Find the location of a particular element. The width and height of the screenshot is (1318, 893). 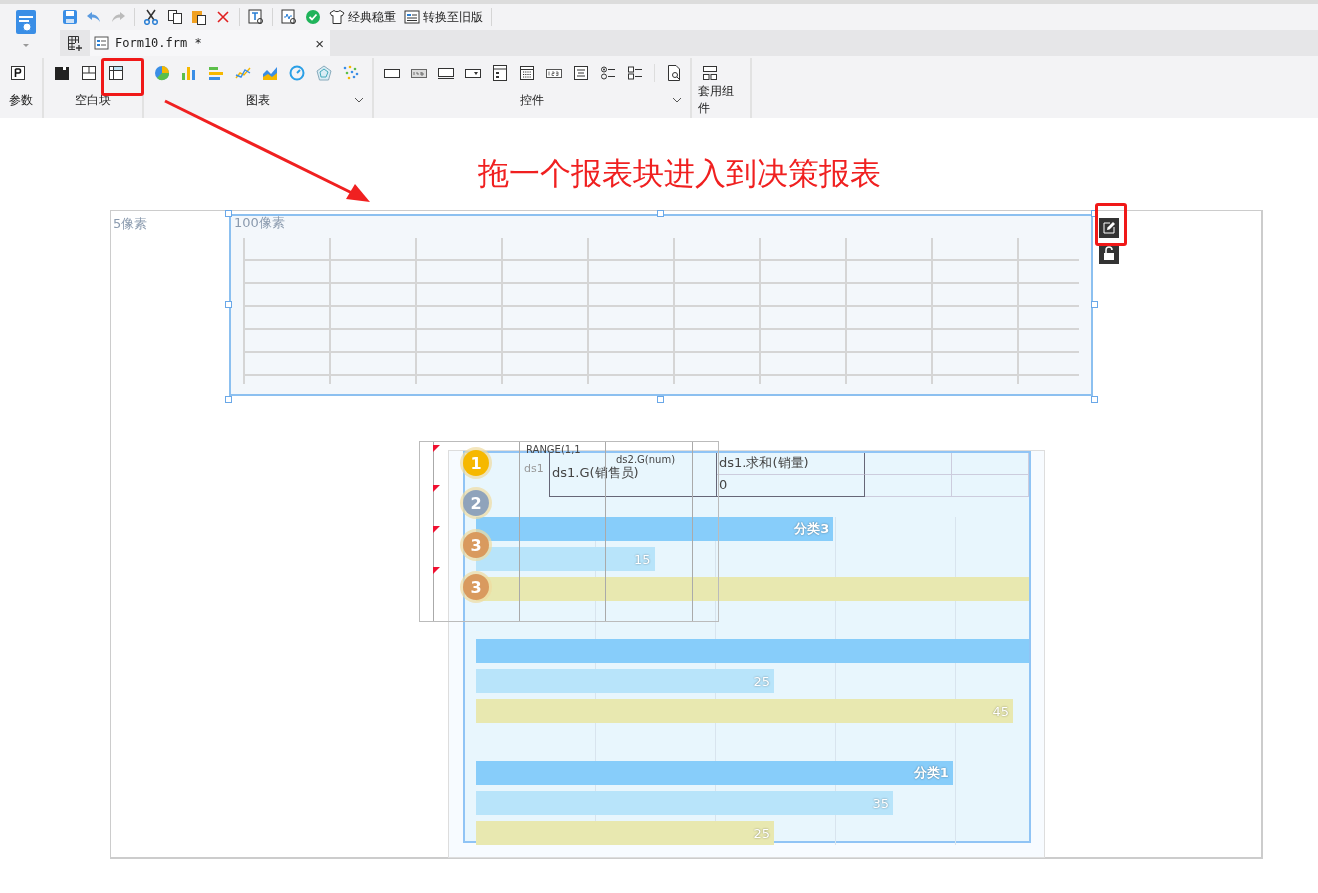

ribbon-group-label: 控件 is located at coordinates (532, 100).